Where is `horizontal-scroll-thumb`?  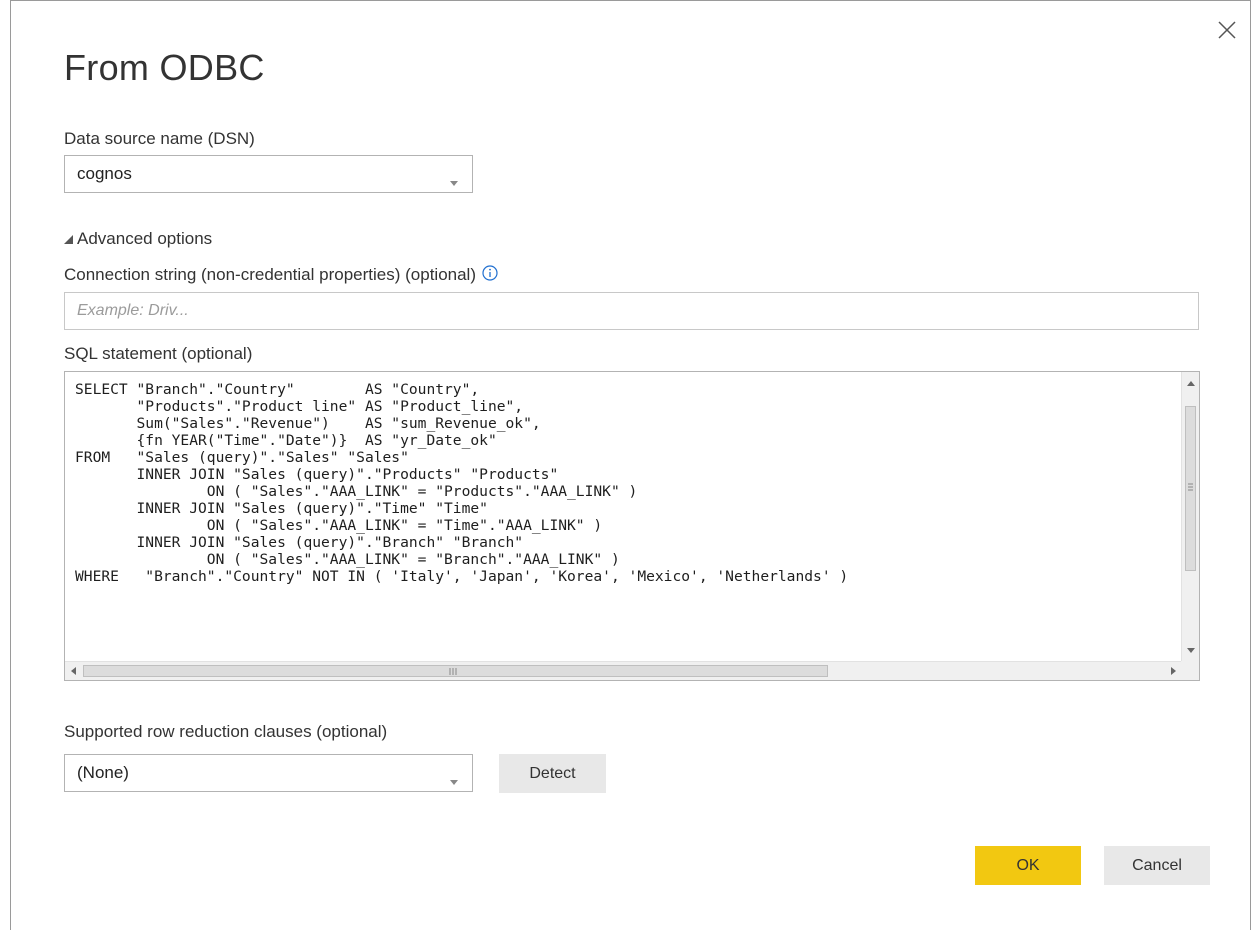
horizontal-scroll-thumb is located at coordinates (455, 671).